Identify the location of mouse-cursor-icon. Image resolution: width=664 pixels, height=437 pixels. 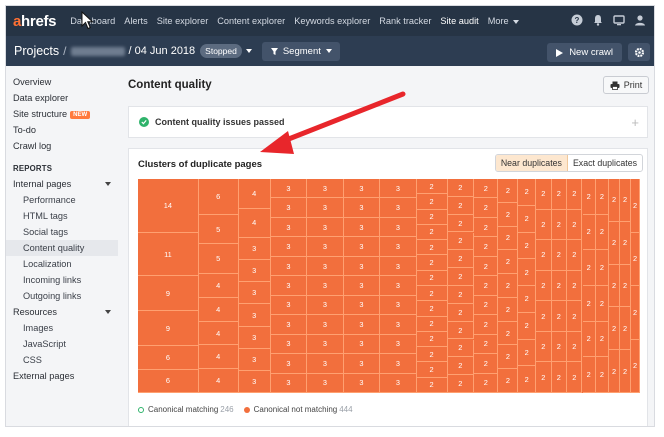
(87, 20).